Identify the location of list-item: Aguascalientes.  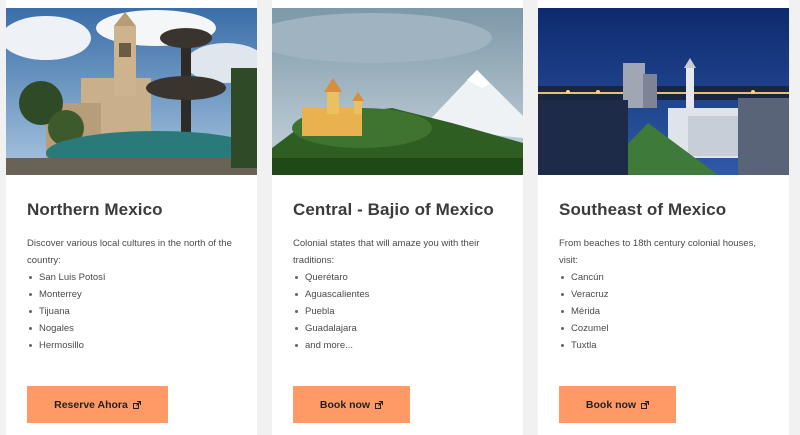
(408, 294).